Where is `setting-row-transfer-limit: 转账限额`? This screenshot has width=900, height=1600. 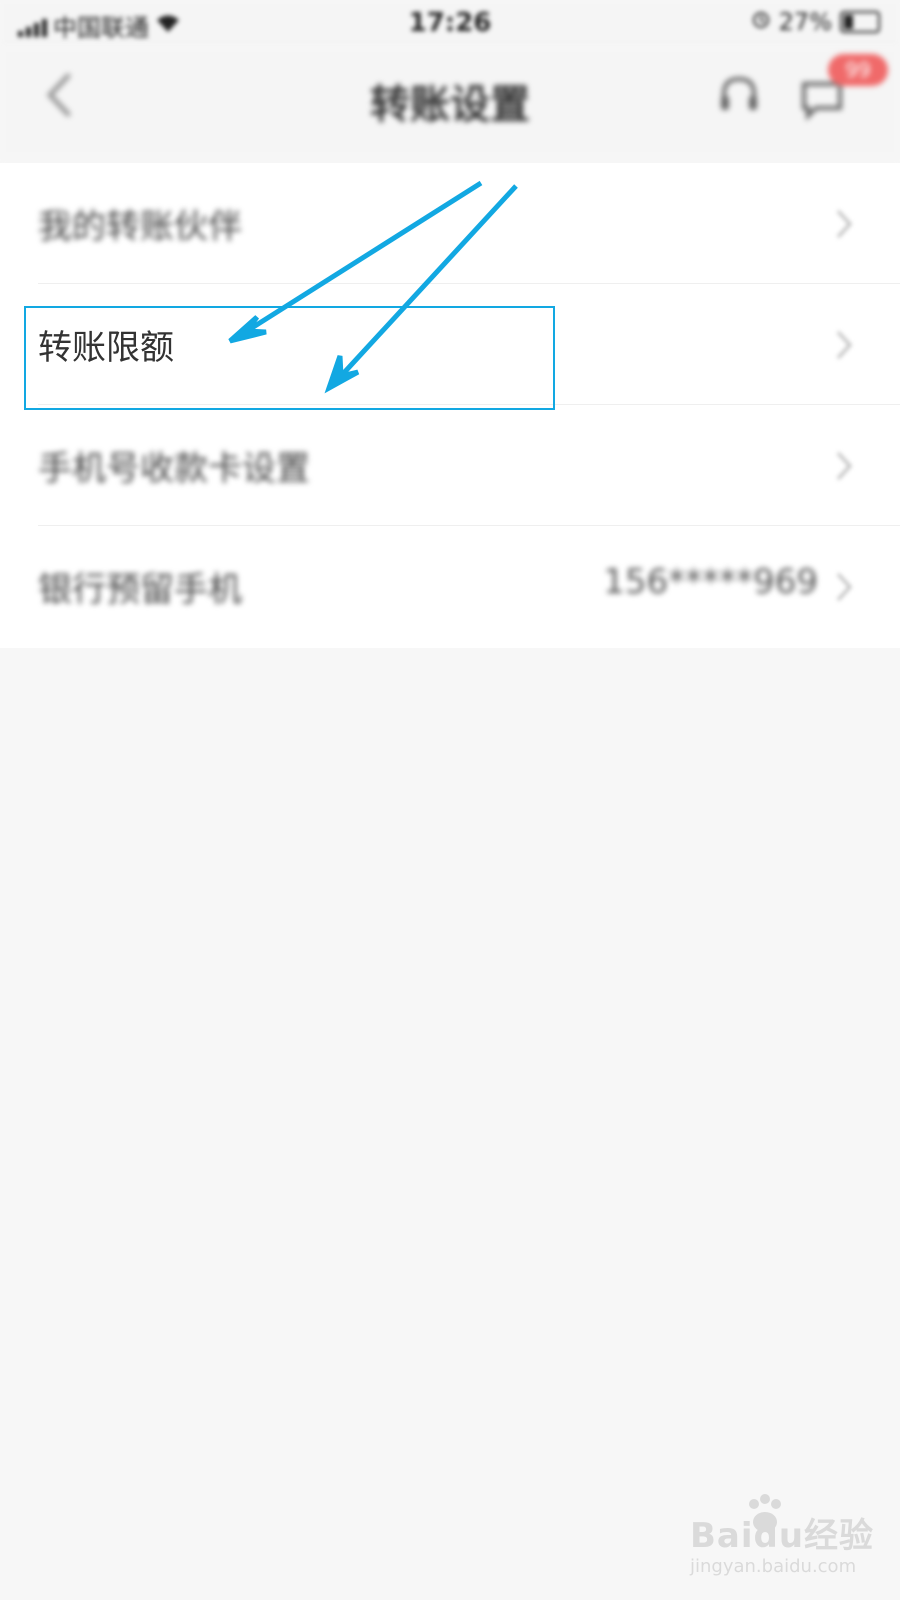 setting-row-transfer-limit: 转账限额 is located at coordinates (450, 344).